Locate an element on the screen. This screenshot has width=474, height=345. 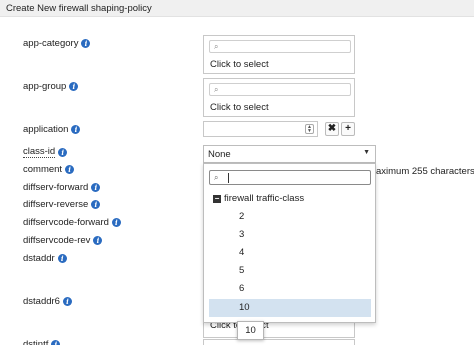
label-text: dstaddr is located at coordinates (39, 258).